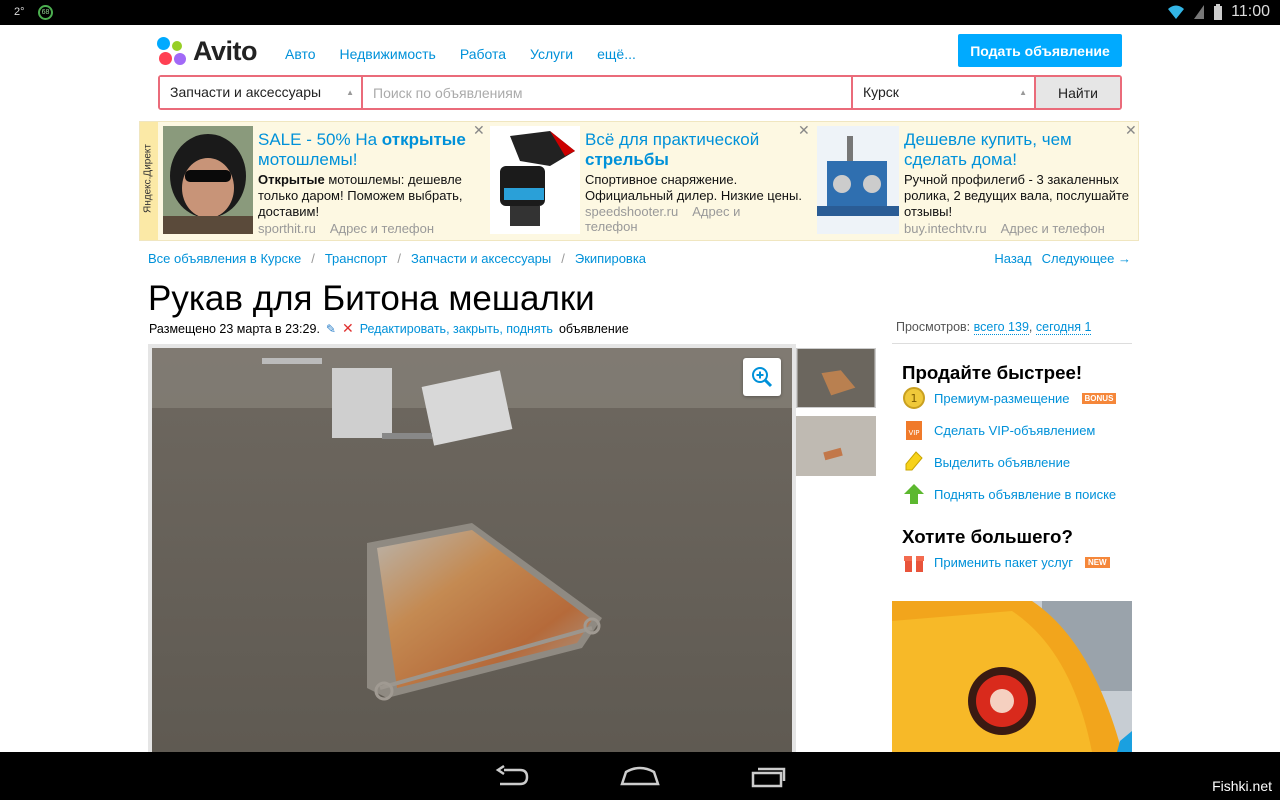  What do you see at coordinates (1009, 494) in the screenshot?
I see `service-raise: Поднять объявление в поиске` at bounding box center [1009, 494].